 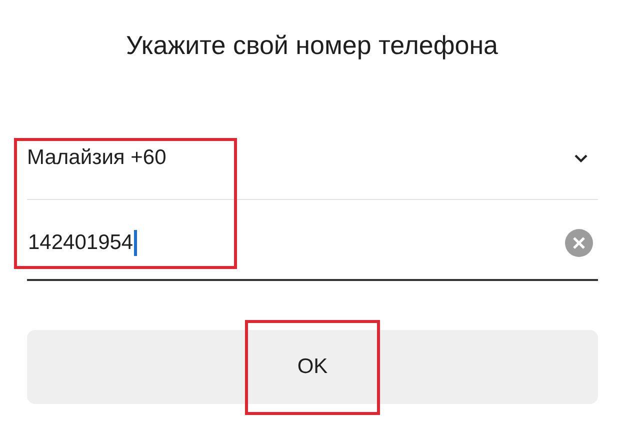 What do you see at coordinates (81, 242) in the screenshot?
I see `phone-value: 142401954` at bounding box center [81, 242].